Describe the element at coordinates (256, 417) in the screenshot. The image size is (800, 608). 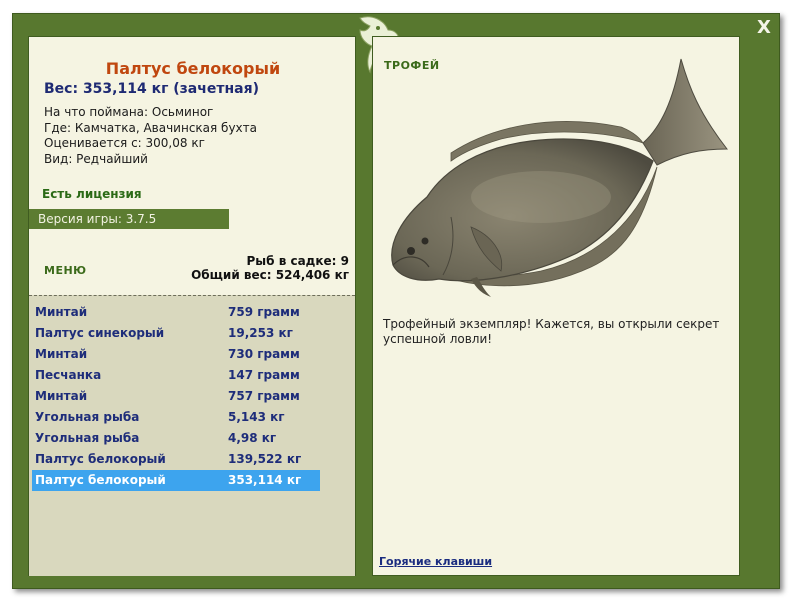
I see `catch-weight: 5,143 кг` at that location.